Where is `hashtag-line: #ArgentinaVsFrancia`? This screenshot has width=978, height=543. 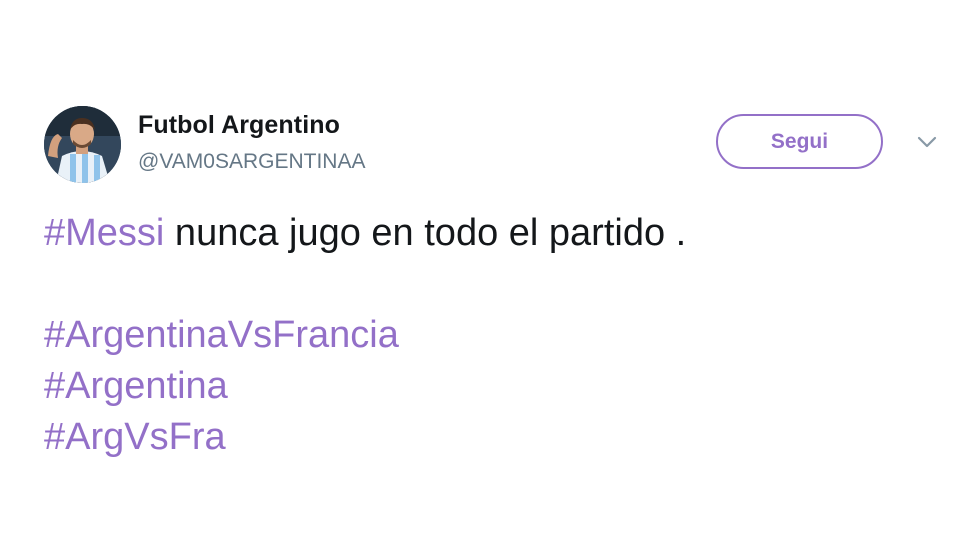 hashtag-line: #ArgentinaVsFrancia is located at coordinates (365, 335).